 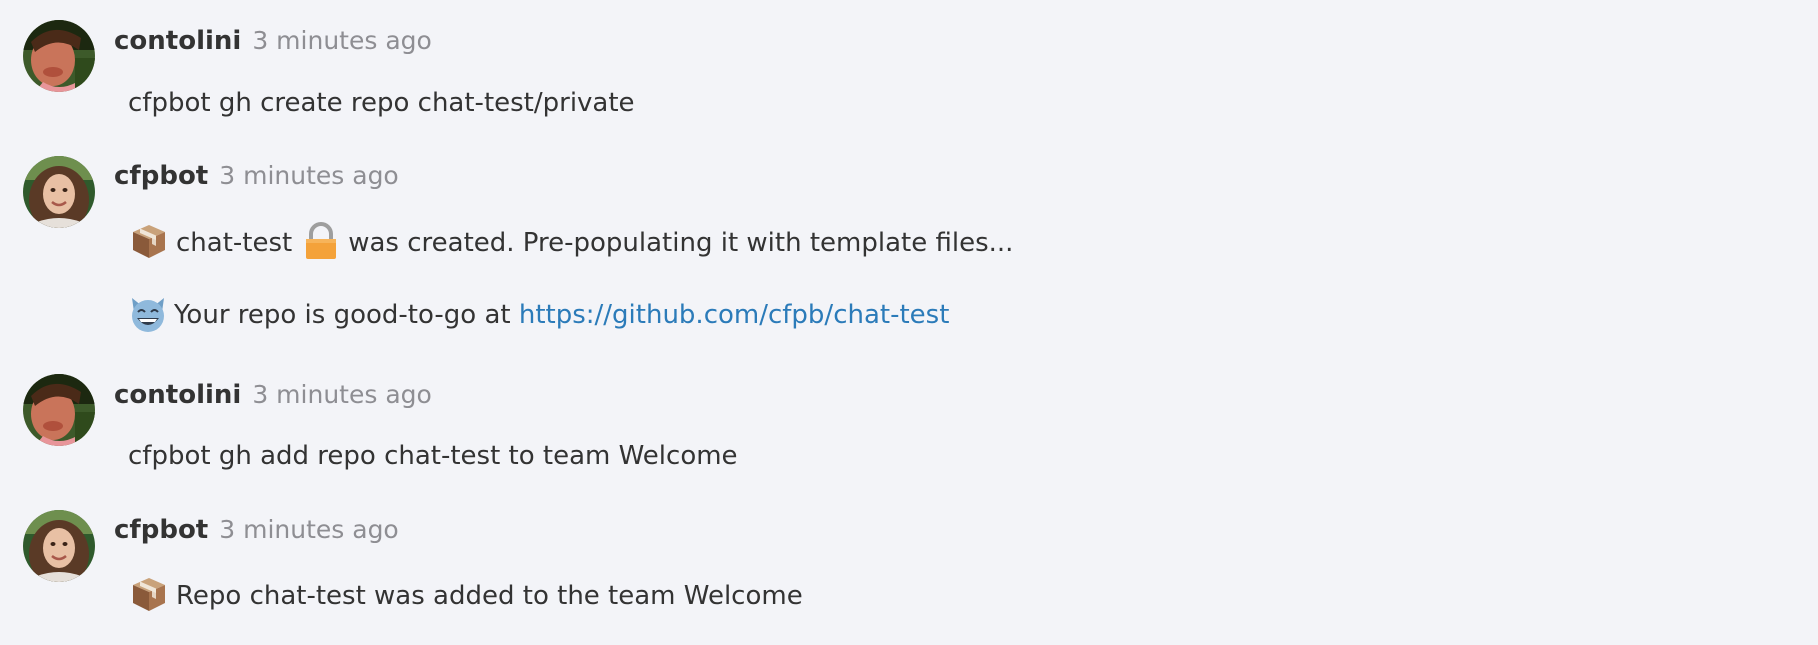 What do you see at coordinates (734, 315) in the screenshot?
I see `repo-link: https://github.com/cfpb/chat-test` at bounding box center [734, 315].